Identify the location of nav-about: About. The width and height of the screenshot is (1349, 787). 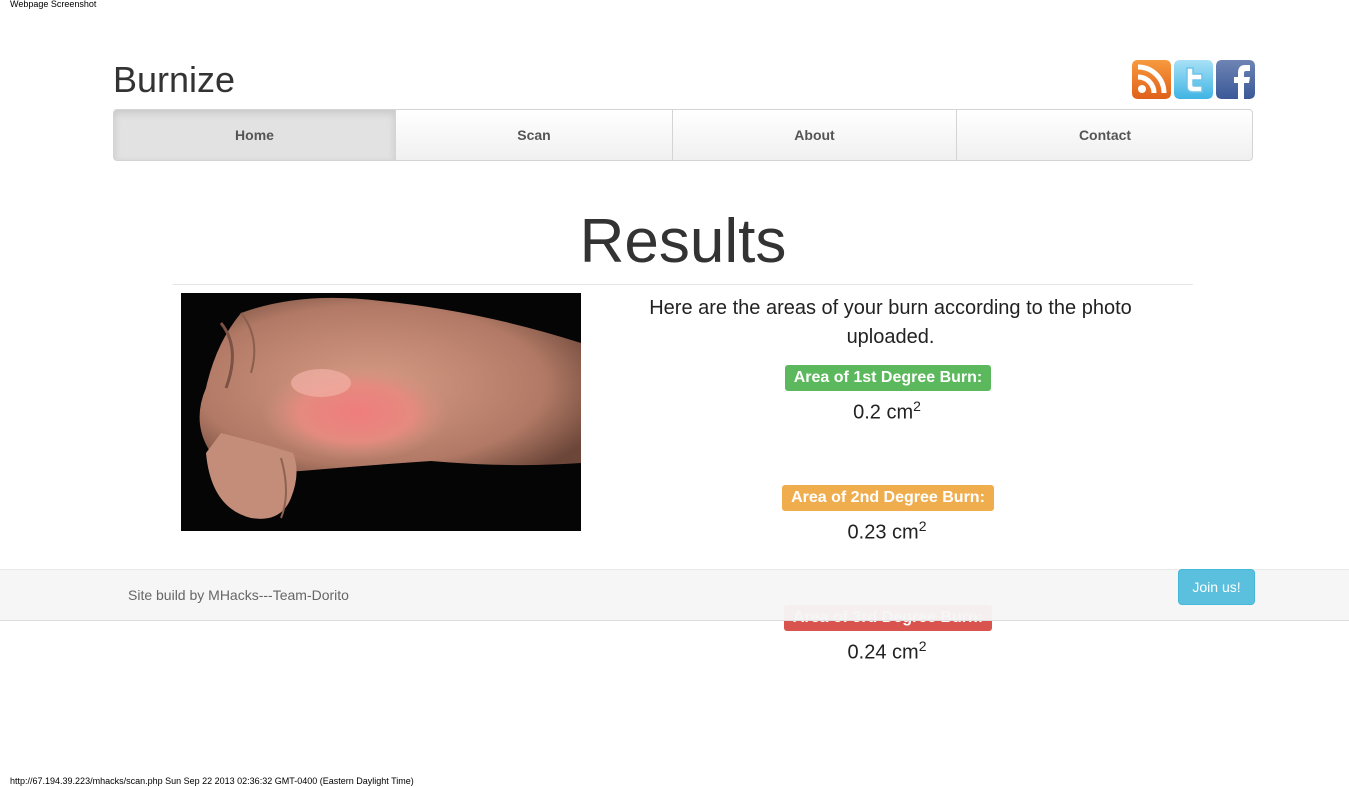
(815, 135).